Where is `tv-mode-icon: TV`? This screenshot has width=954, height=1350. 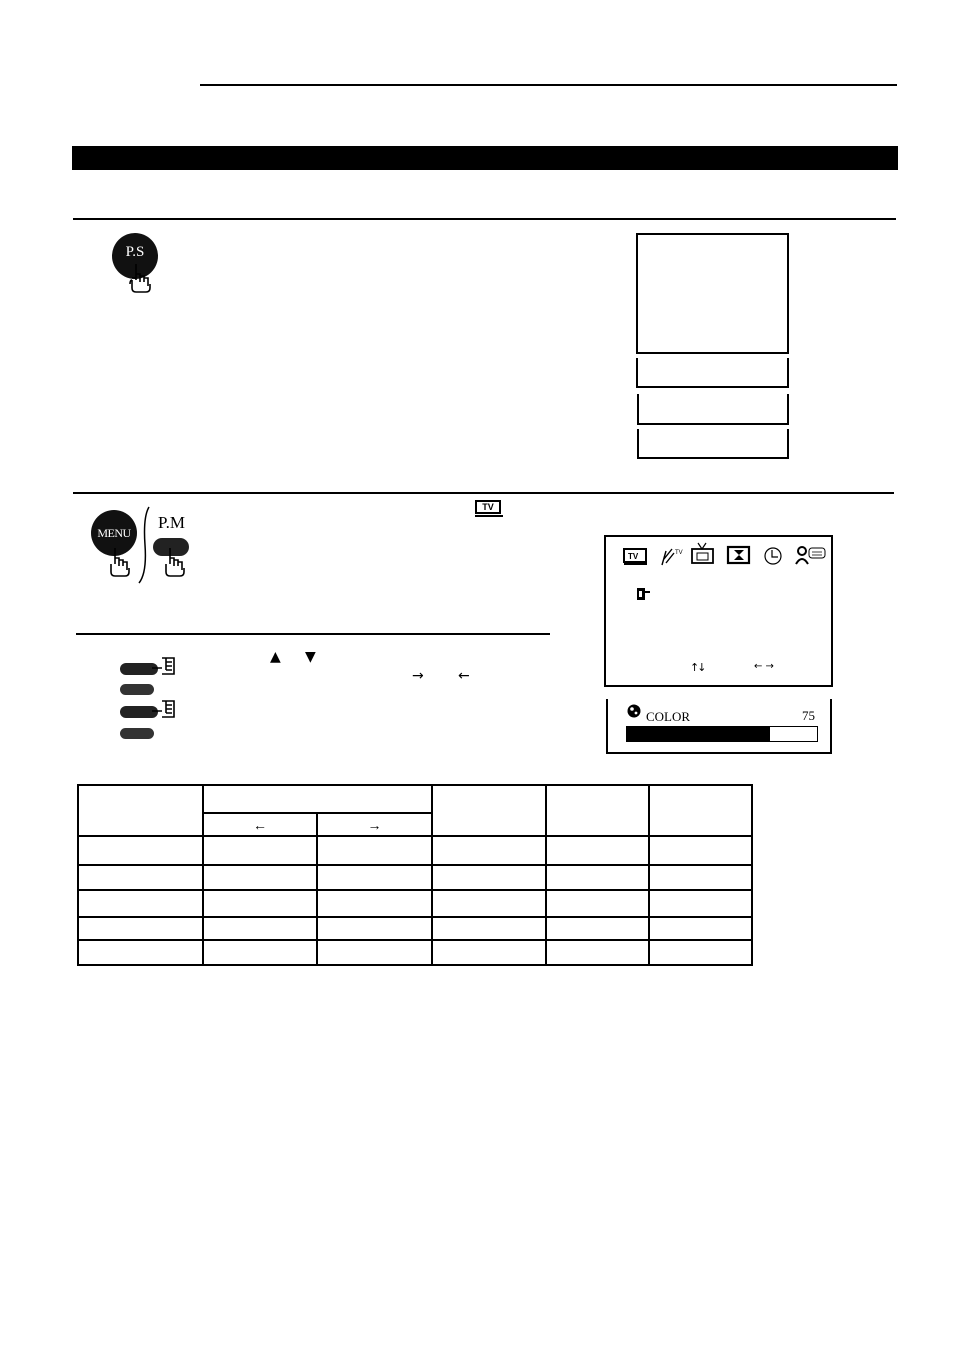 tv-mode-icon: TV is located at coordinates (490, 509).